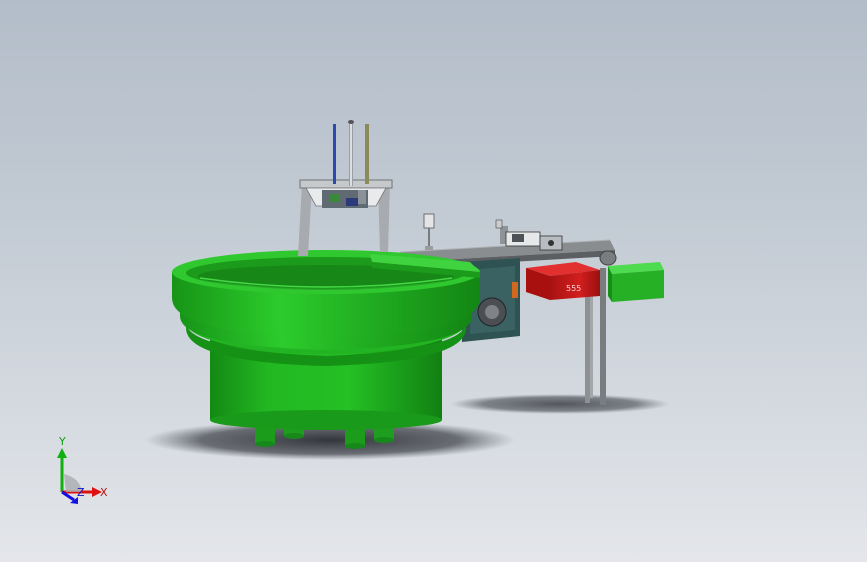 The image size is (867, 562). What do you see at coordinates (345, 188) in the screenshot?
I see `pick-gantry` at bounding box center [345, 188].